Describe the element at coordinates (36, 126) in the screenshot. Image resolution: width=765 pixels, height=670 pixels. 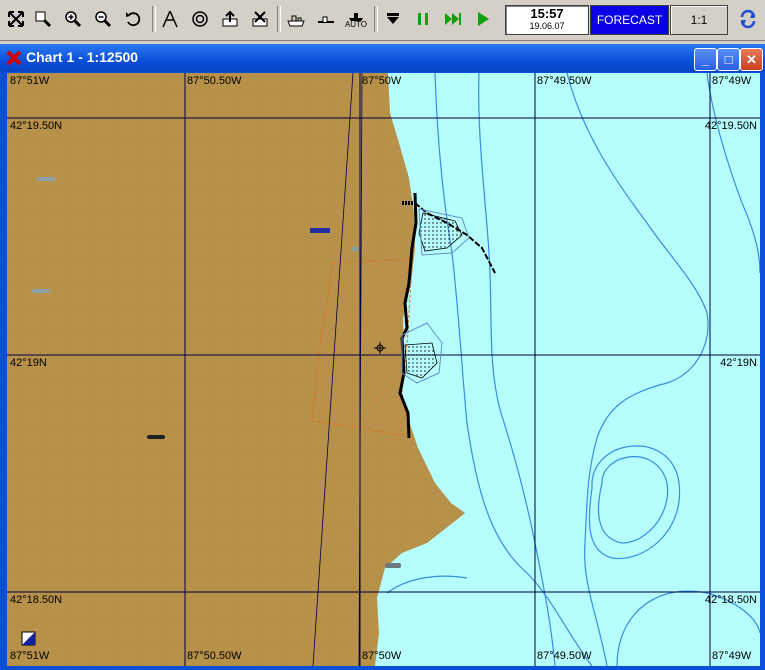
I see `lat-label-left-1: 42°19.50N` at that location.